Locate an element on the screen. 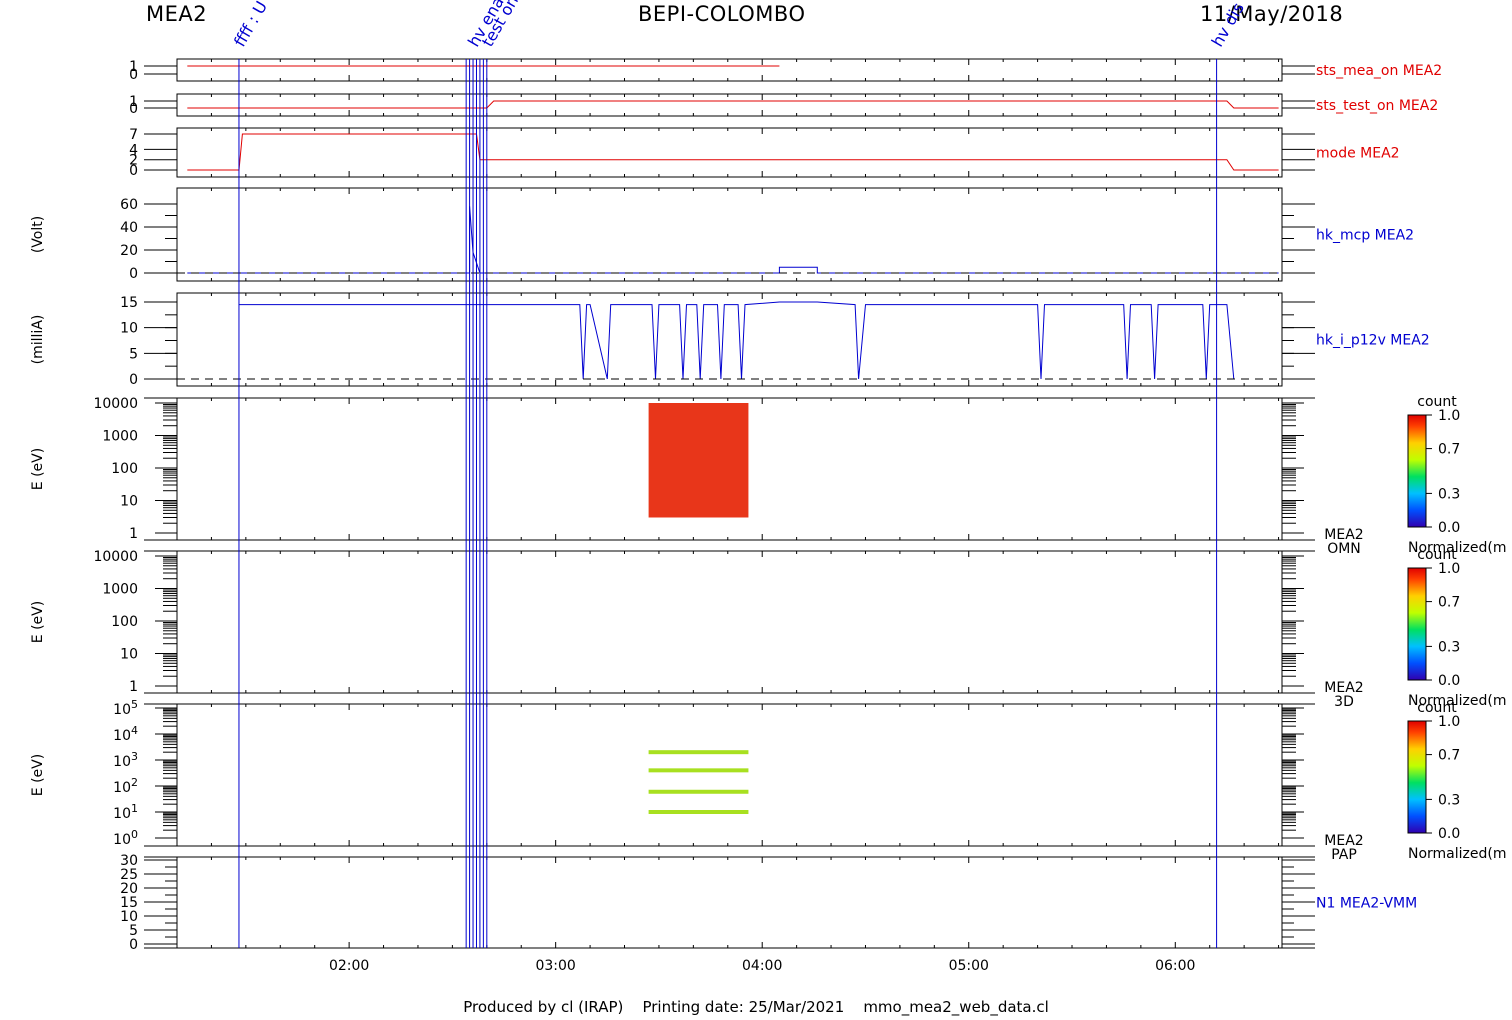 The width and height of the screenshot is (1512, 1020). panel-sts_mea_on is located at coordinates (729, 70).